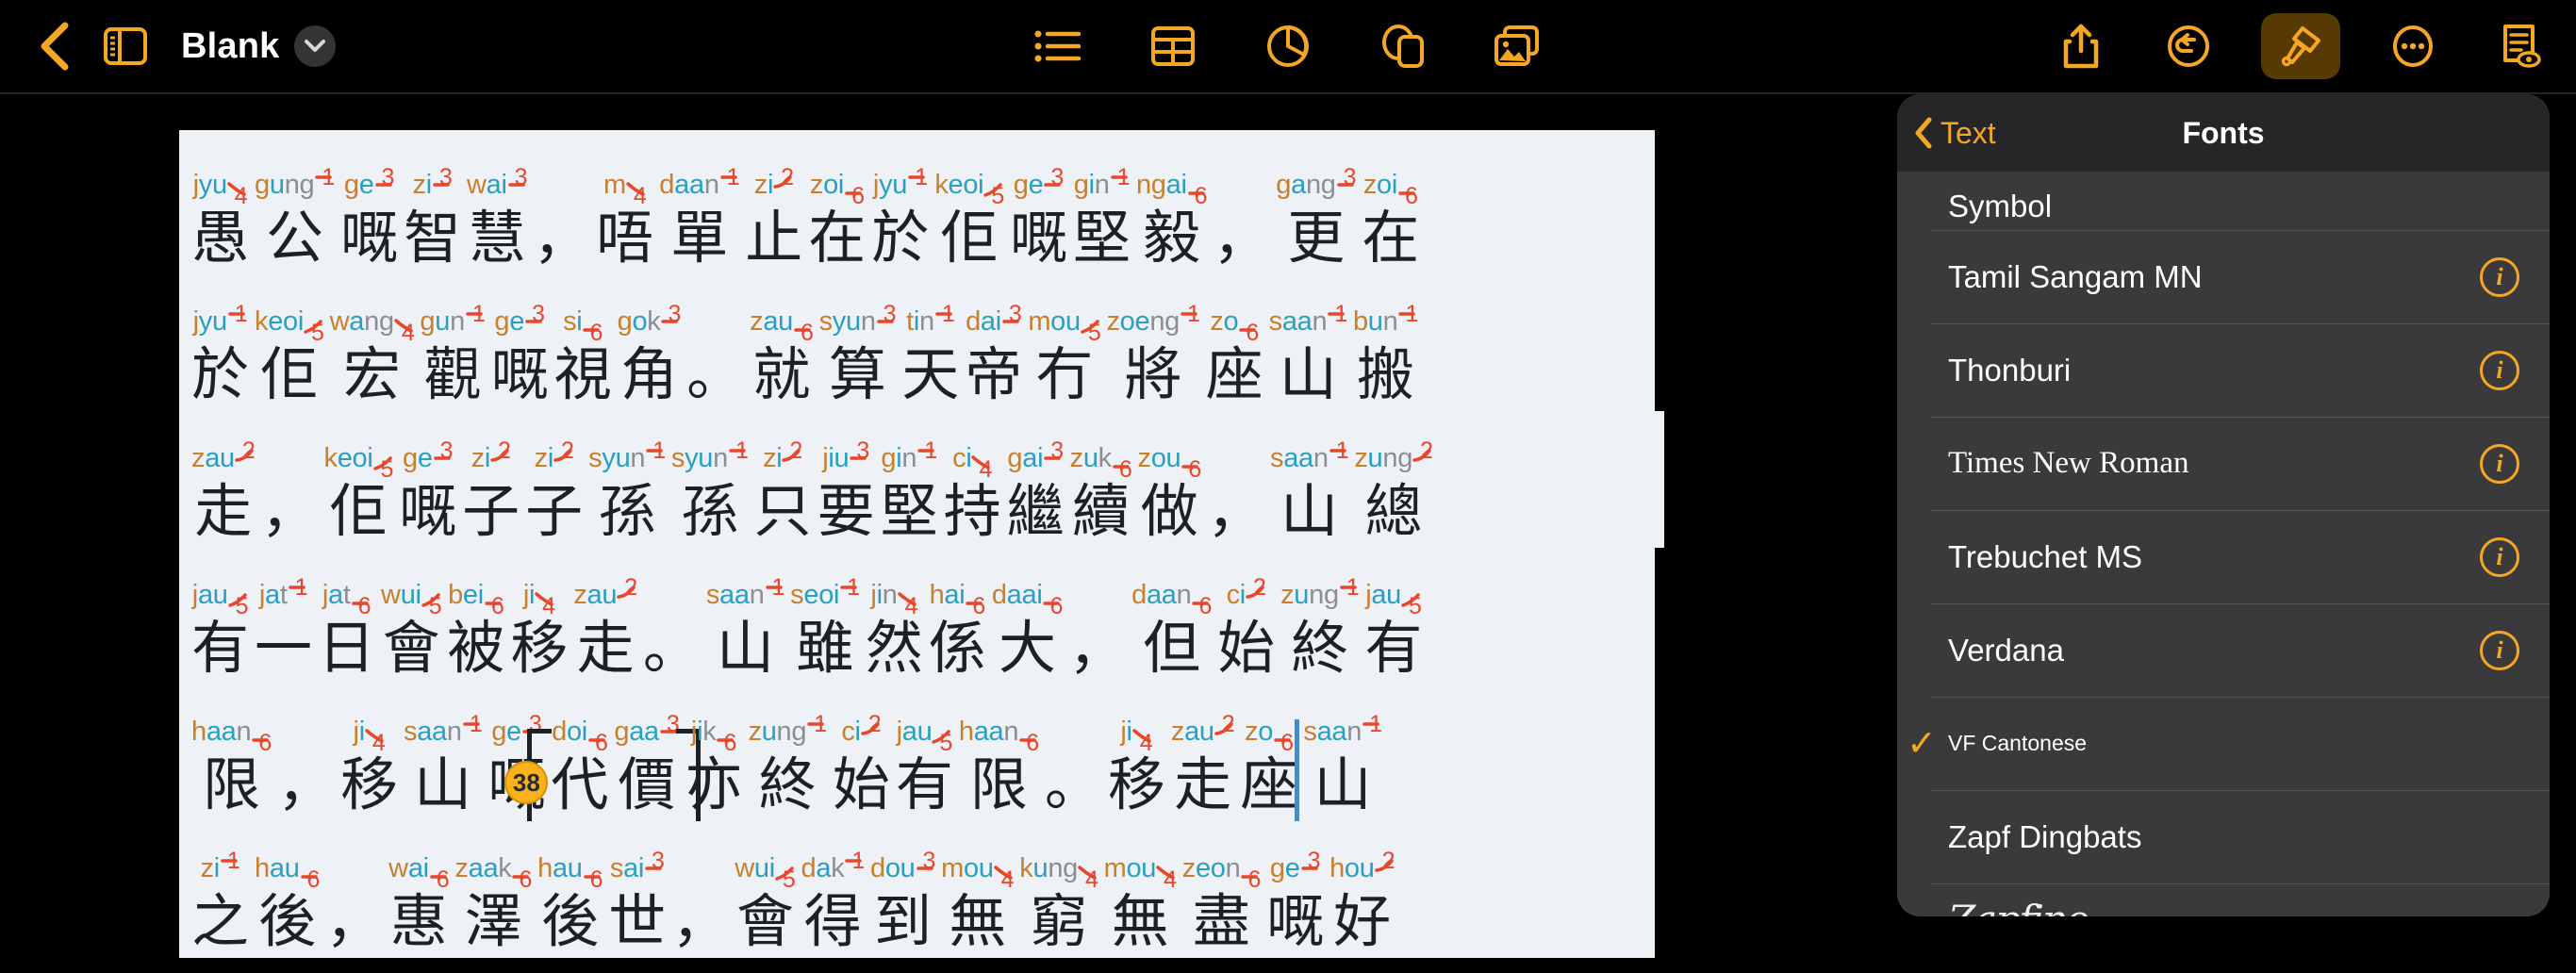 The image size is (2576, 973). I want to click on ruby-cell: dak1 得, so click(833, 903).